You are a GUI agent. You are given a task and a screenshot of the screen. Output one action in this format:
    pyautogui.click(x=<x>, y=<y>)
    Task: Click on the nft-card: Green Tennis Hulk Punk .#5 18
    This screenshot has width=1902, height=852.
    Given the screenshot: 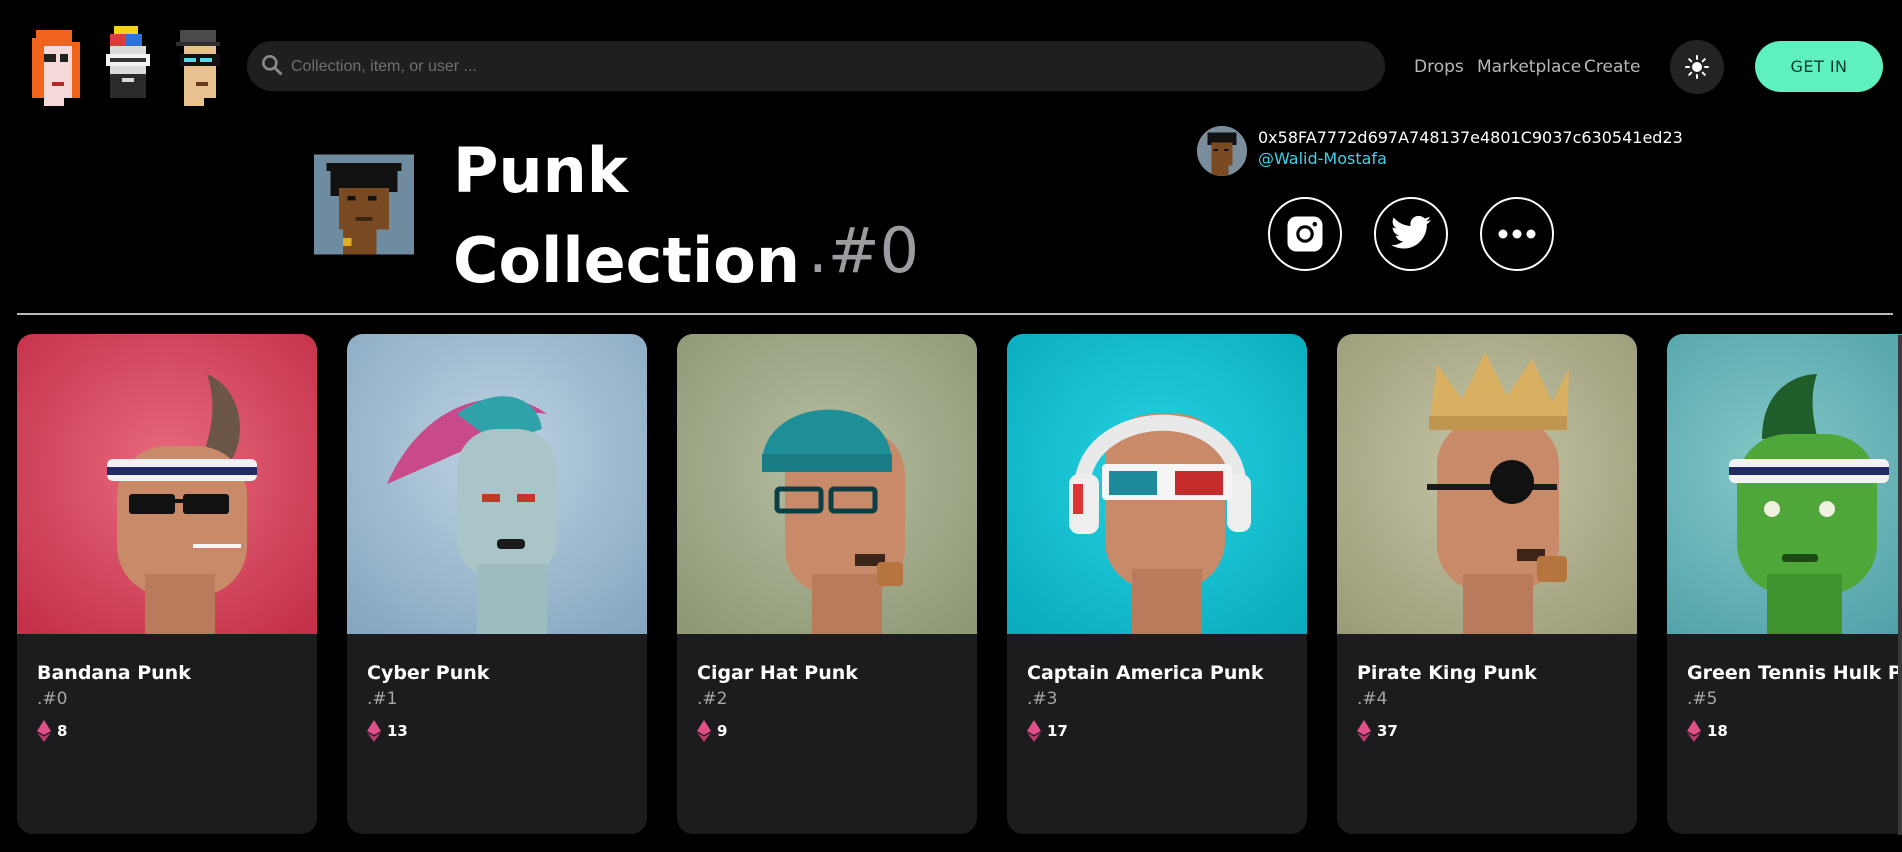 What is the action you would take?
    pyautogui.click(x=1784, y=584)
    